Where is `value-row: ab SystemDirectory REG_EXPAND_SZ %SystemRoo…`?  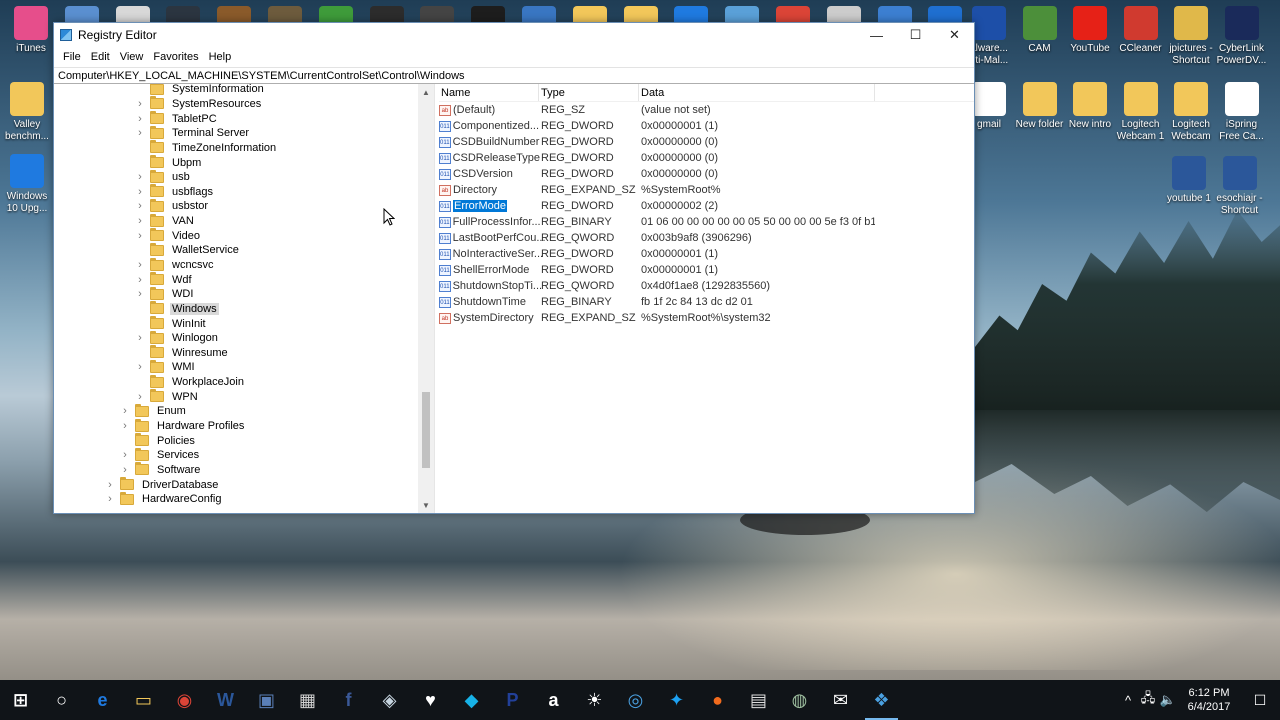
value-row: ab SystemDirectory REG_EXPAND_SZ %SystemRoo… is located at coordinates (706, 318).